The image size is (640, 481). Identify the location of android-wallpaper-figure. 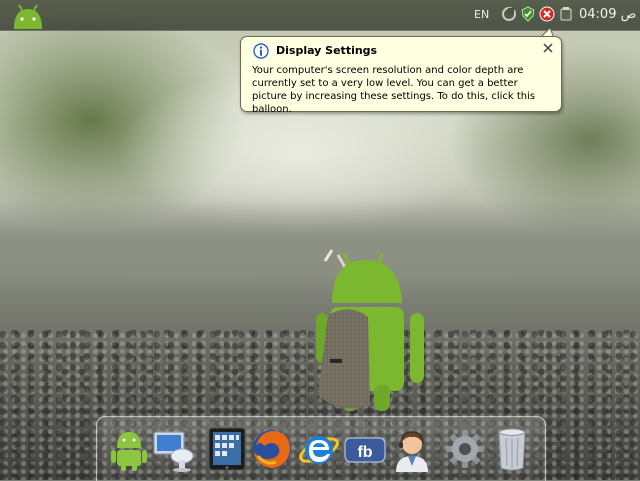
(370, 330).